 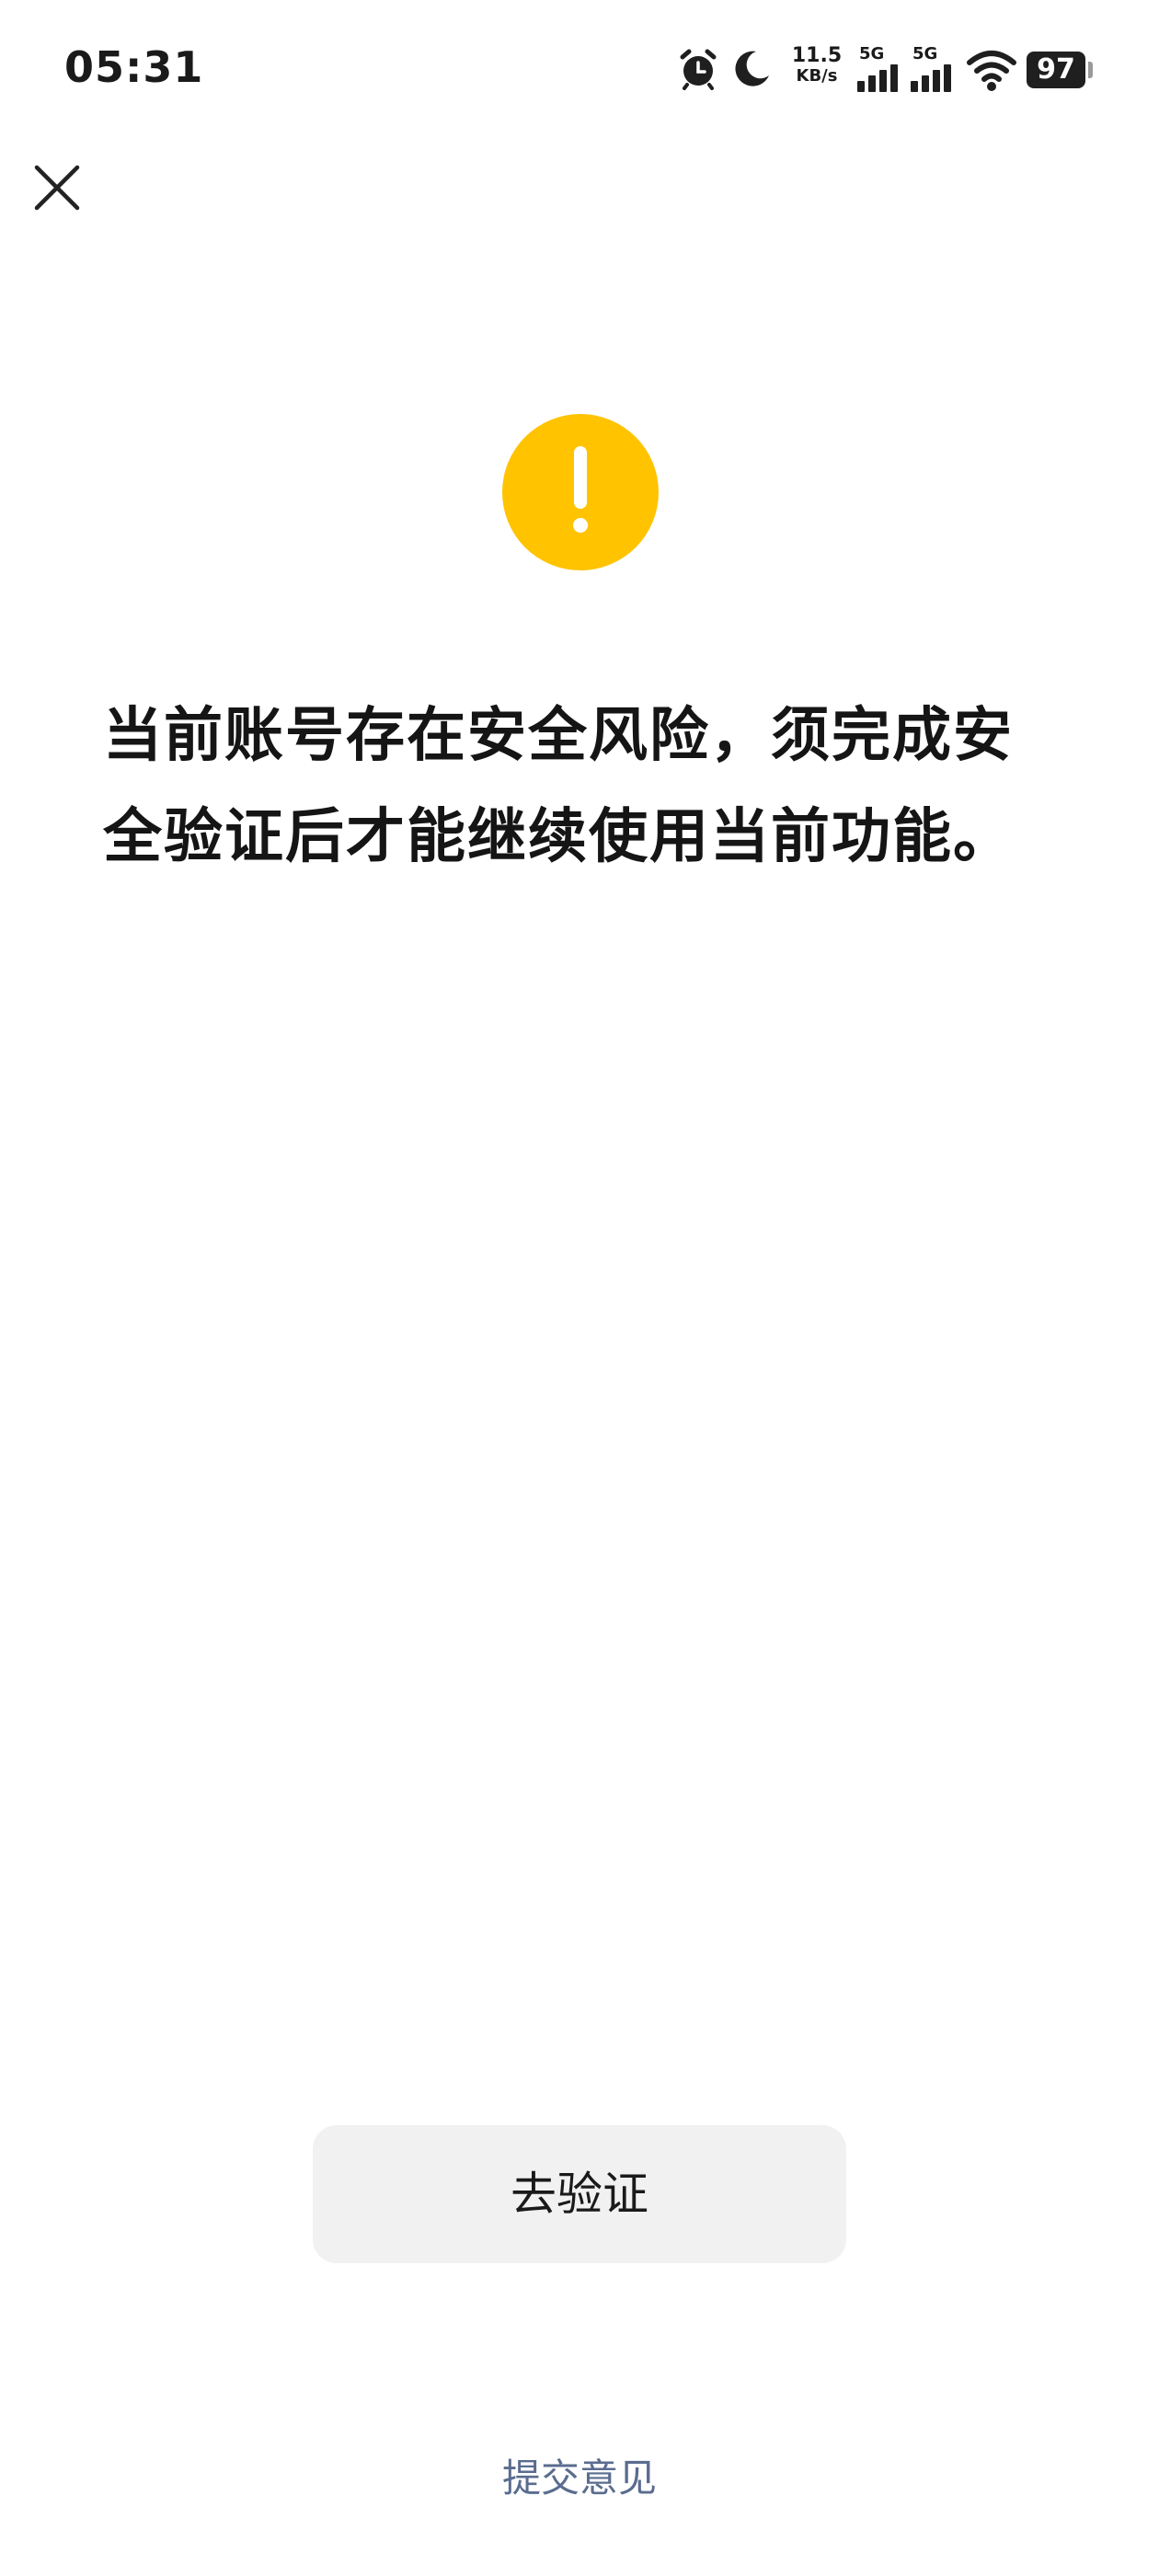 I want to click on exclamation-icon, so click(x=580, y=492).